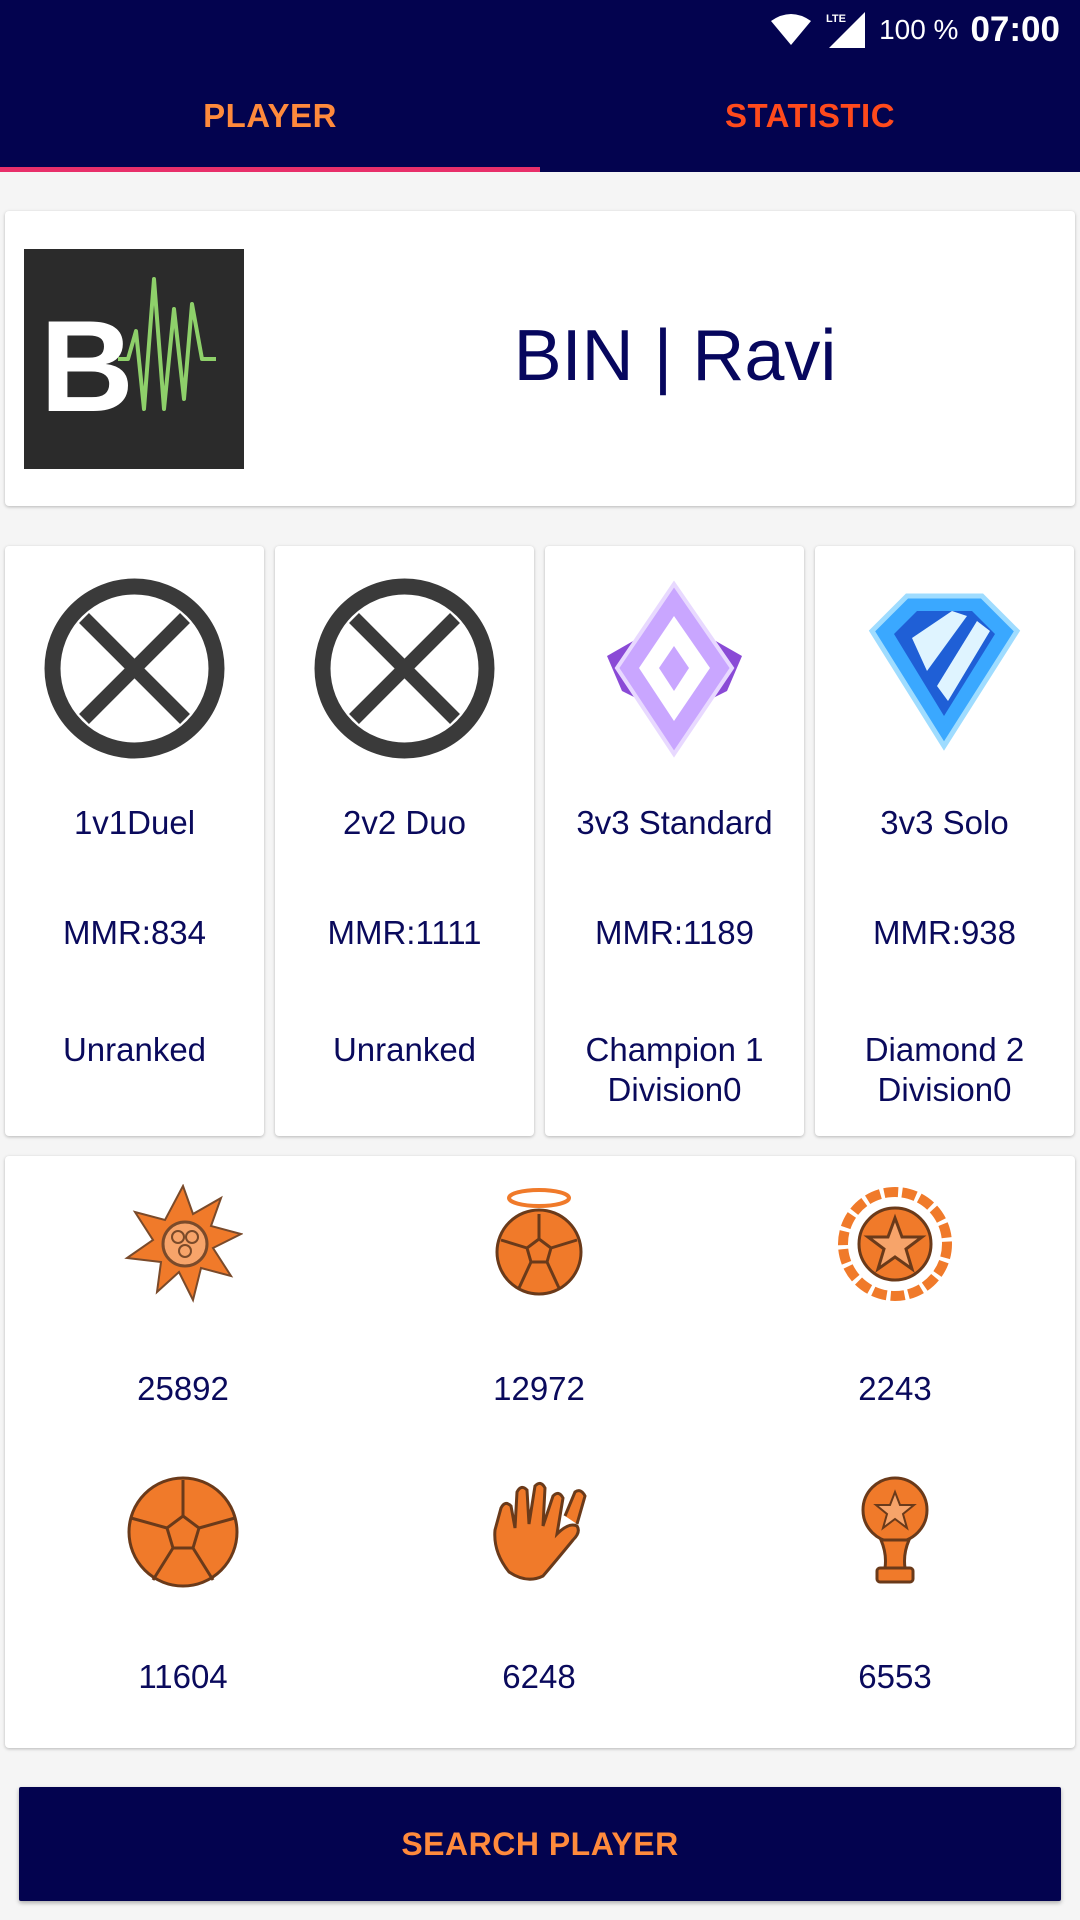 Image resolution: width=1080 pixels, height=1920 pixels. Describe the element at coordinates (674, 669) in the screenshot. I see `champion-rank-icon` at that location.